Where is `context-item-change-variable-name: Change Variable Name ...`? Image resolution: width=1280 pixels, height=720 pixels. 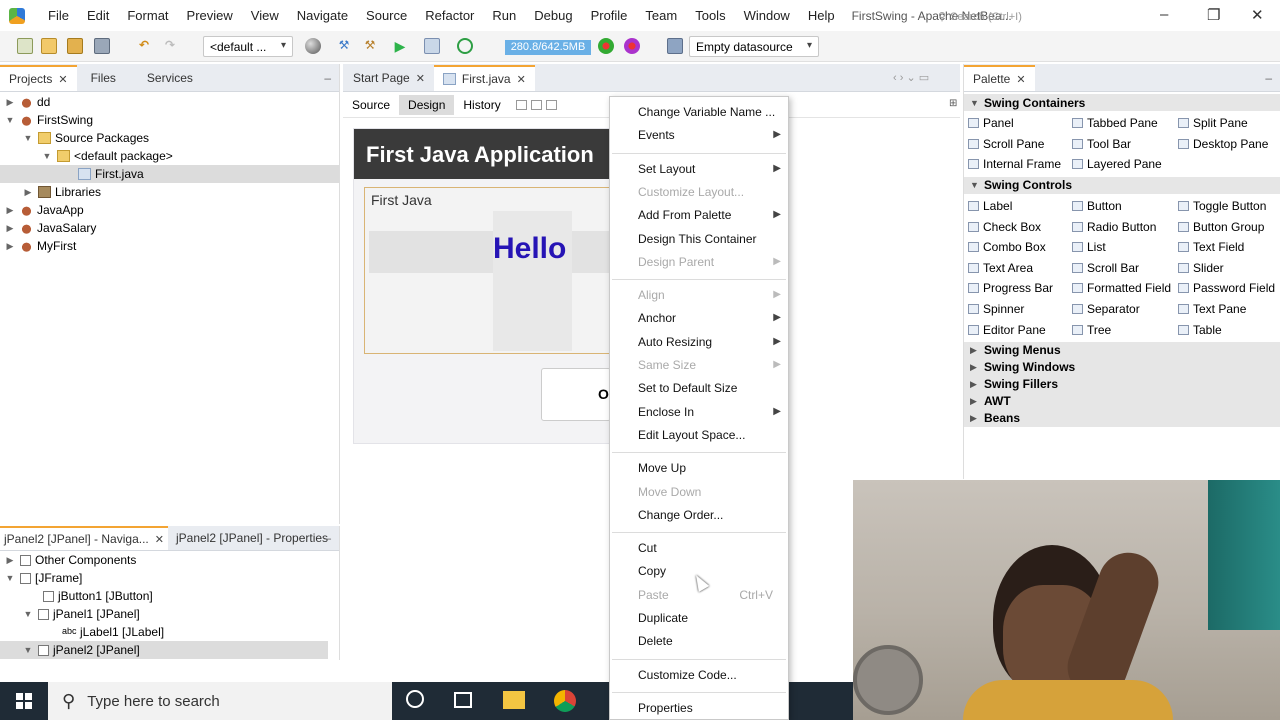 context-item-change-variable-name: Change Variable Name ... is located at coordinates (699, 112).